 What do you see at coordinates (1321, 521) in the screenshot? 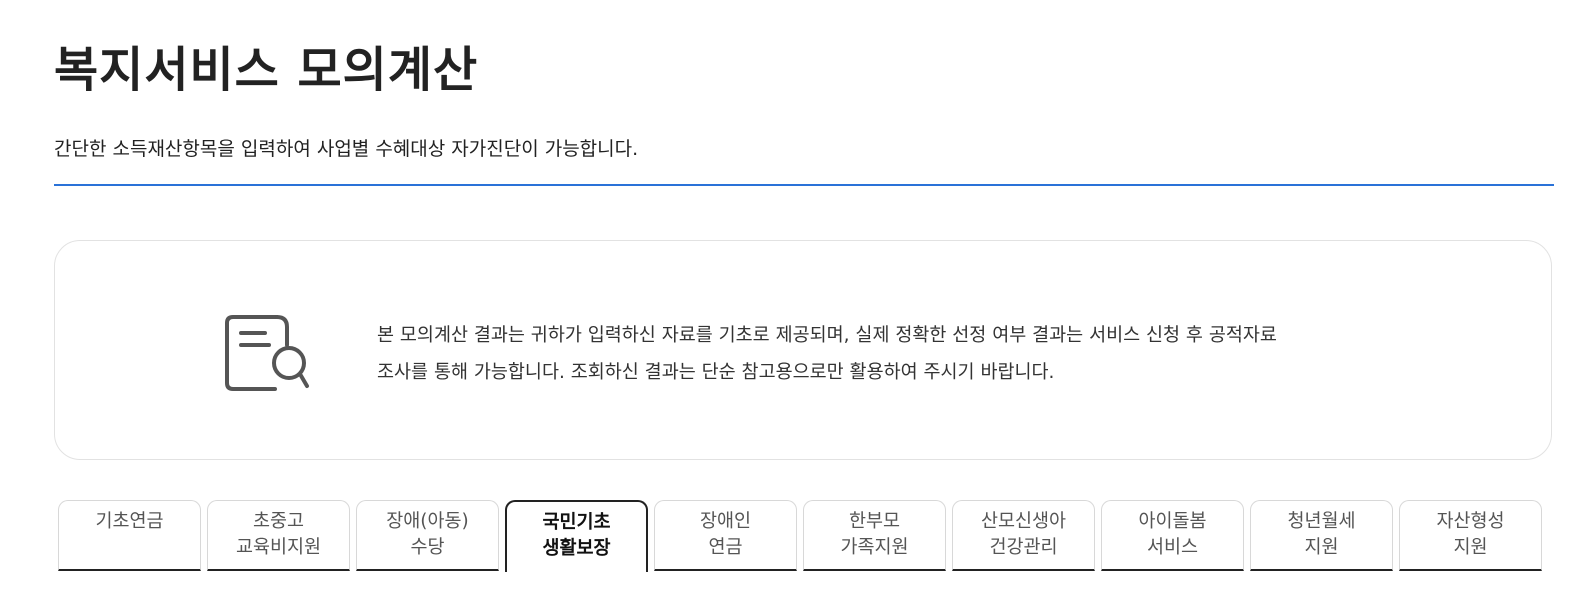
I see `tab-label-line1: 청년월세` at bounding box center [1321, 521].